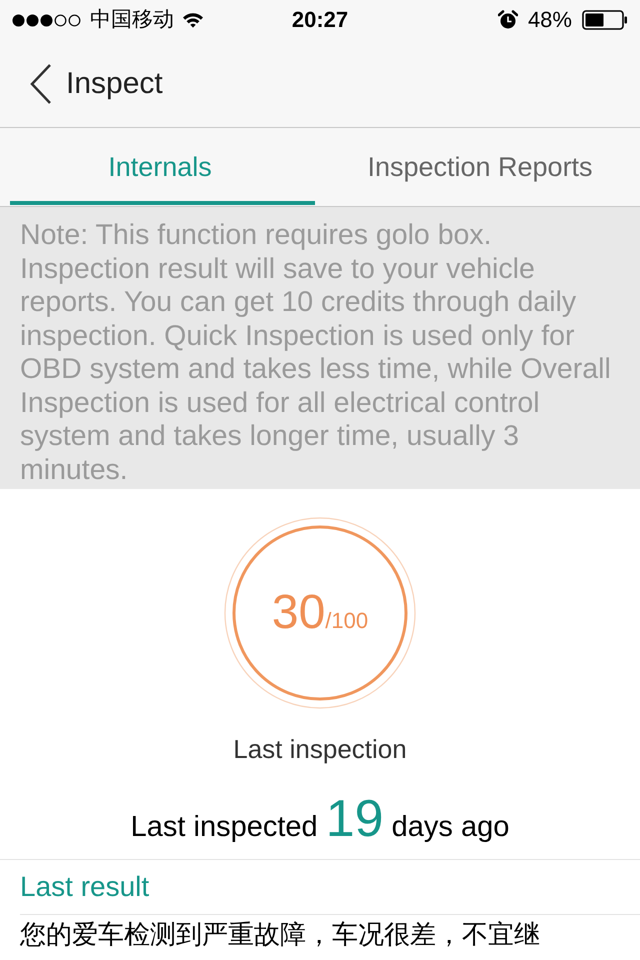  What do you see at coordinates (85, 886) in the screenshot?
I see `section-heading: Last result` at bounding box center [85, 886].